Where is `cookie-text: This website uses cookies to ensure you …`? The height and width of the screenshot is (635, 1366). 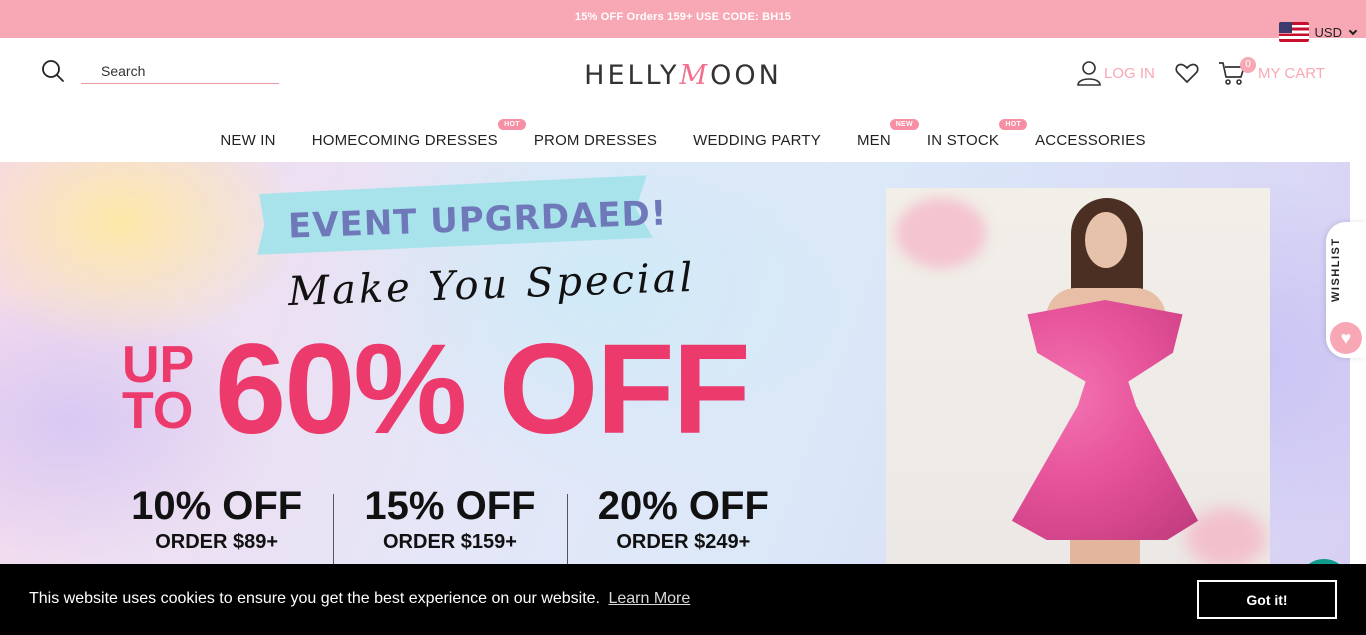
cookie-text: This website uses cookies to ensure you … is located at coordinates (314, 598).